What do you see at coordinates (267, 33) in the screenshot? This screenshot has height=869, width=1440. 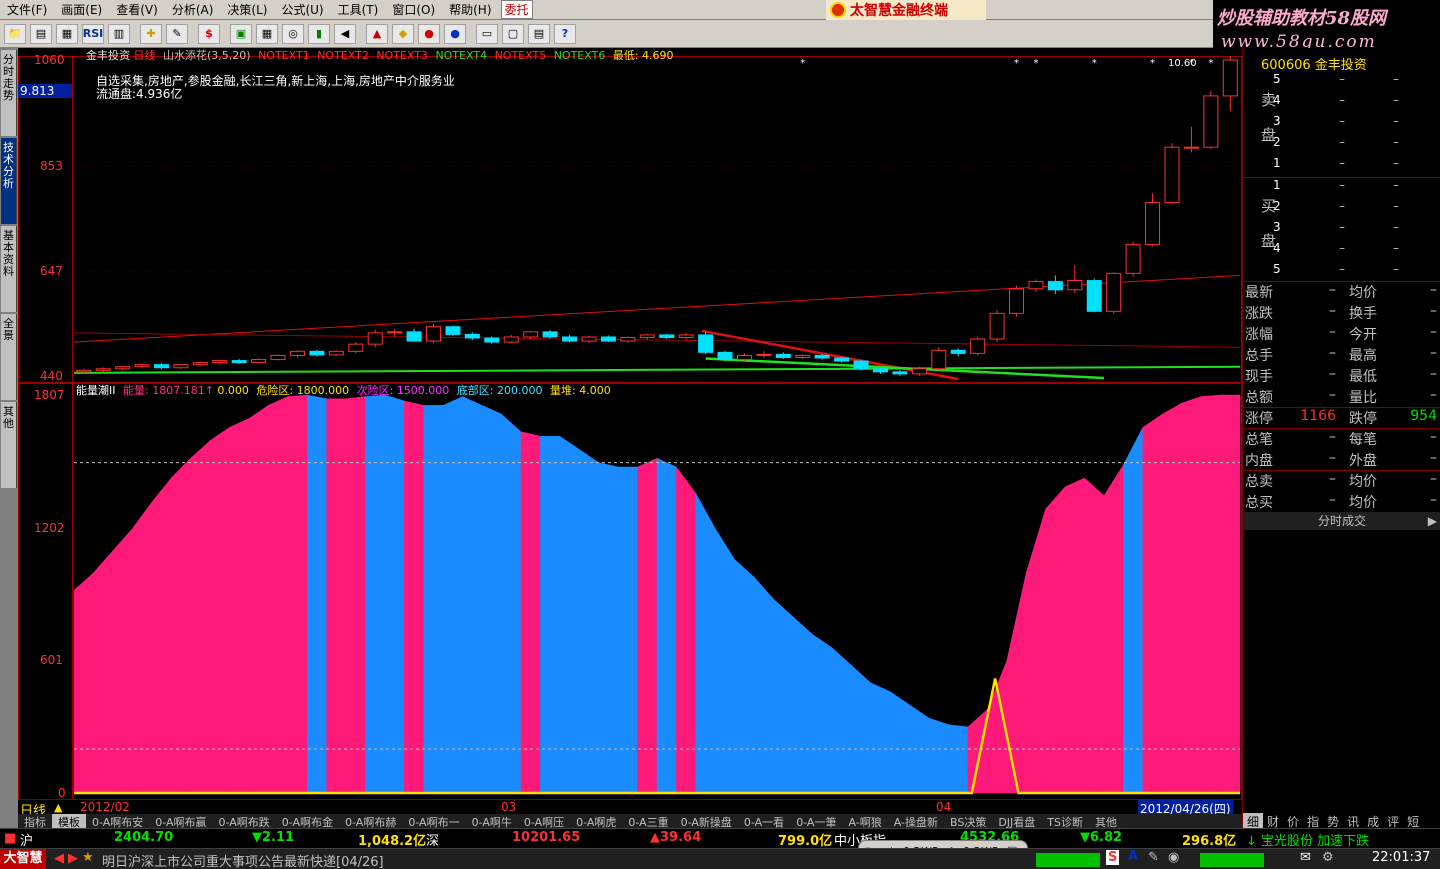 I see `grid-icon: ▦` at bounding box center [267, 33].